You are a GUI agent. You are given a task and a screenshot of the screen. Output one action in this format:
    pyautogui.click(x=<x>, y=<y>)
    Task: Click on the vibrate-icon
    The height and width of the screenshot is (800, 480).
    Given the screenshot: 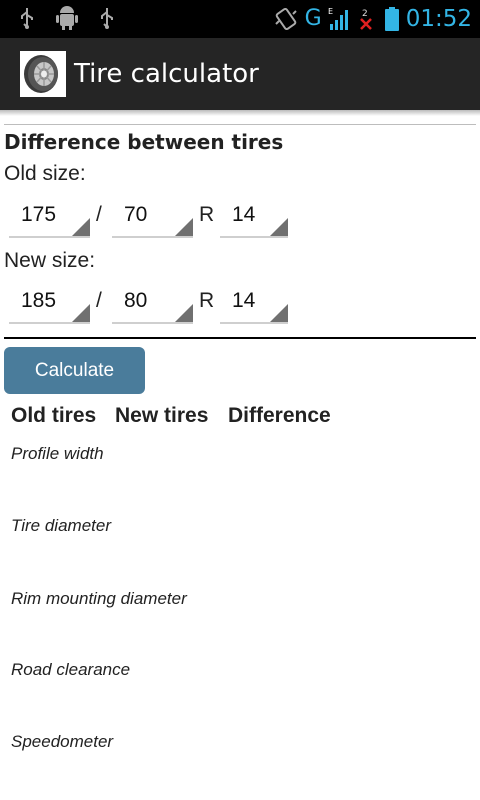 What is the action you would take?
    pyautogui.click(x=285, y=19)
    